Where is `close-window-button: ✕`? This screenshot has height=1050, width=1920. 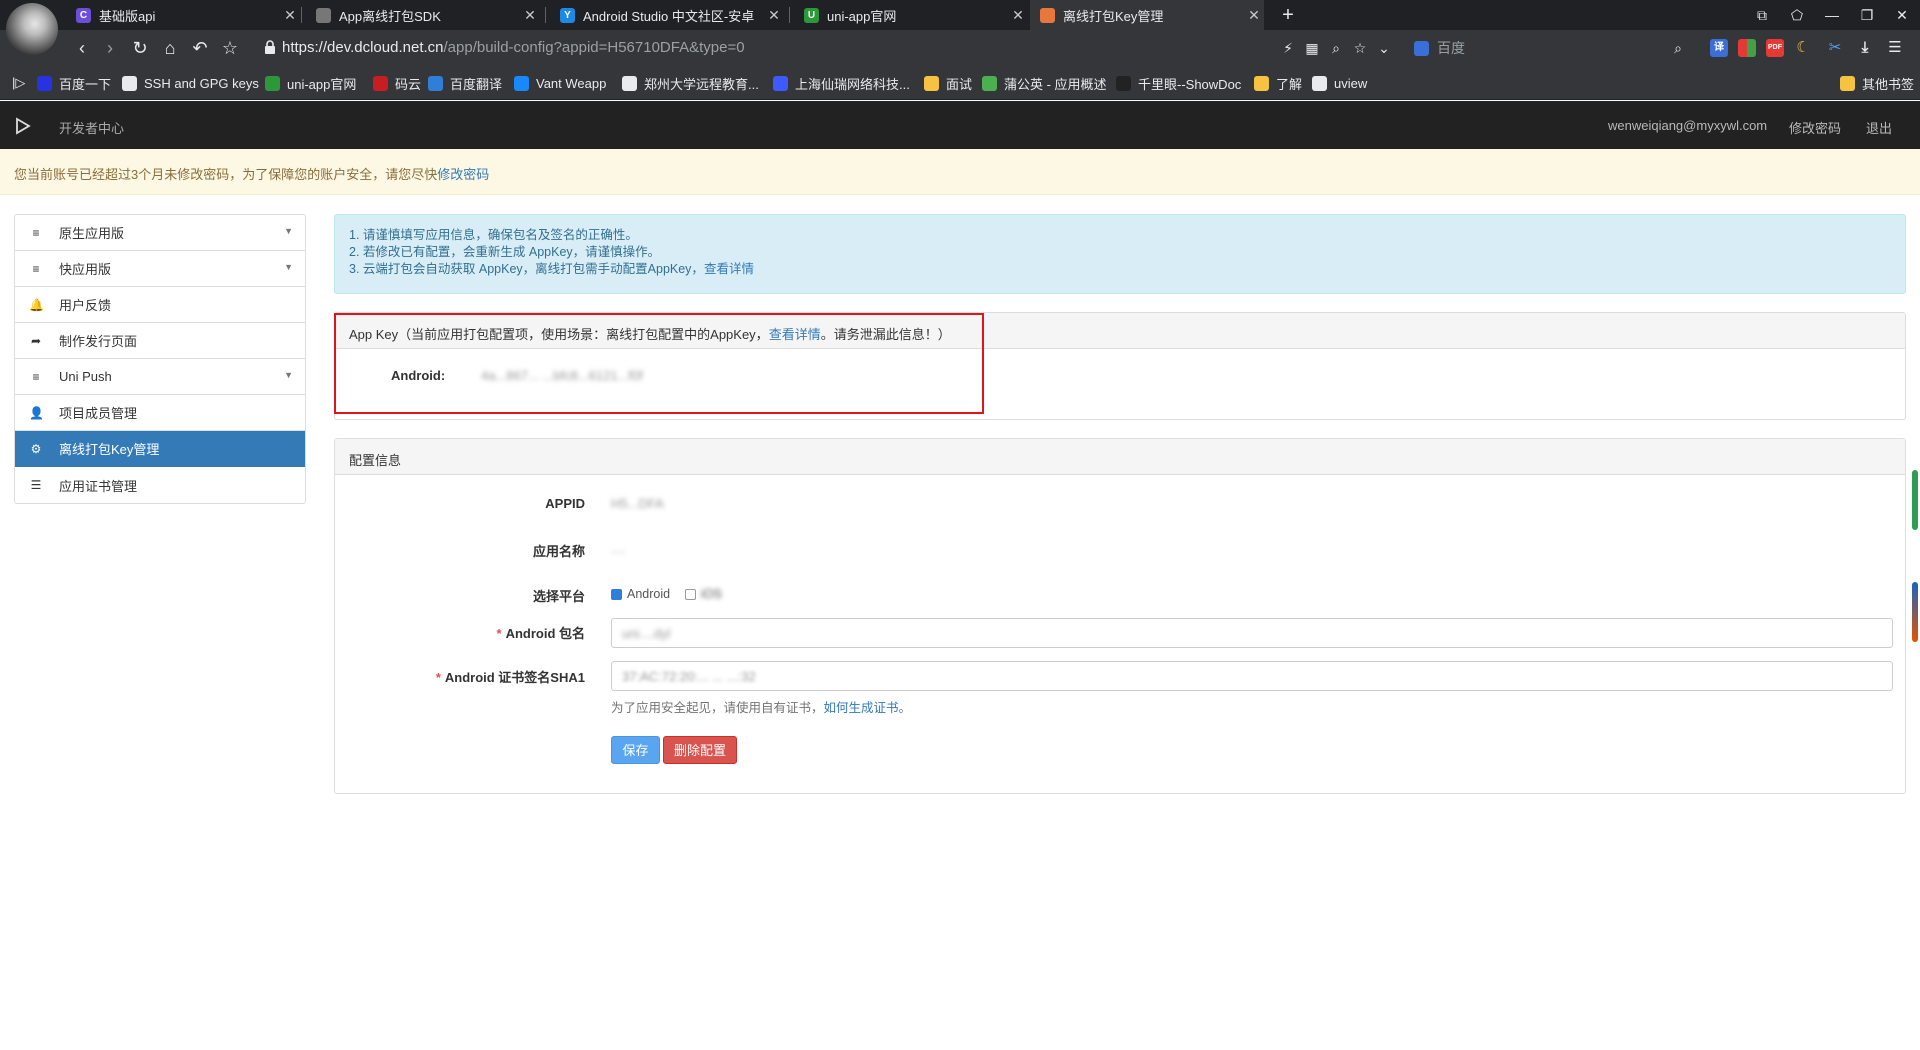 close-window-button: ✕ is located at coordinates (1902, 15).